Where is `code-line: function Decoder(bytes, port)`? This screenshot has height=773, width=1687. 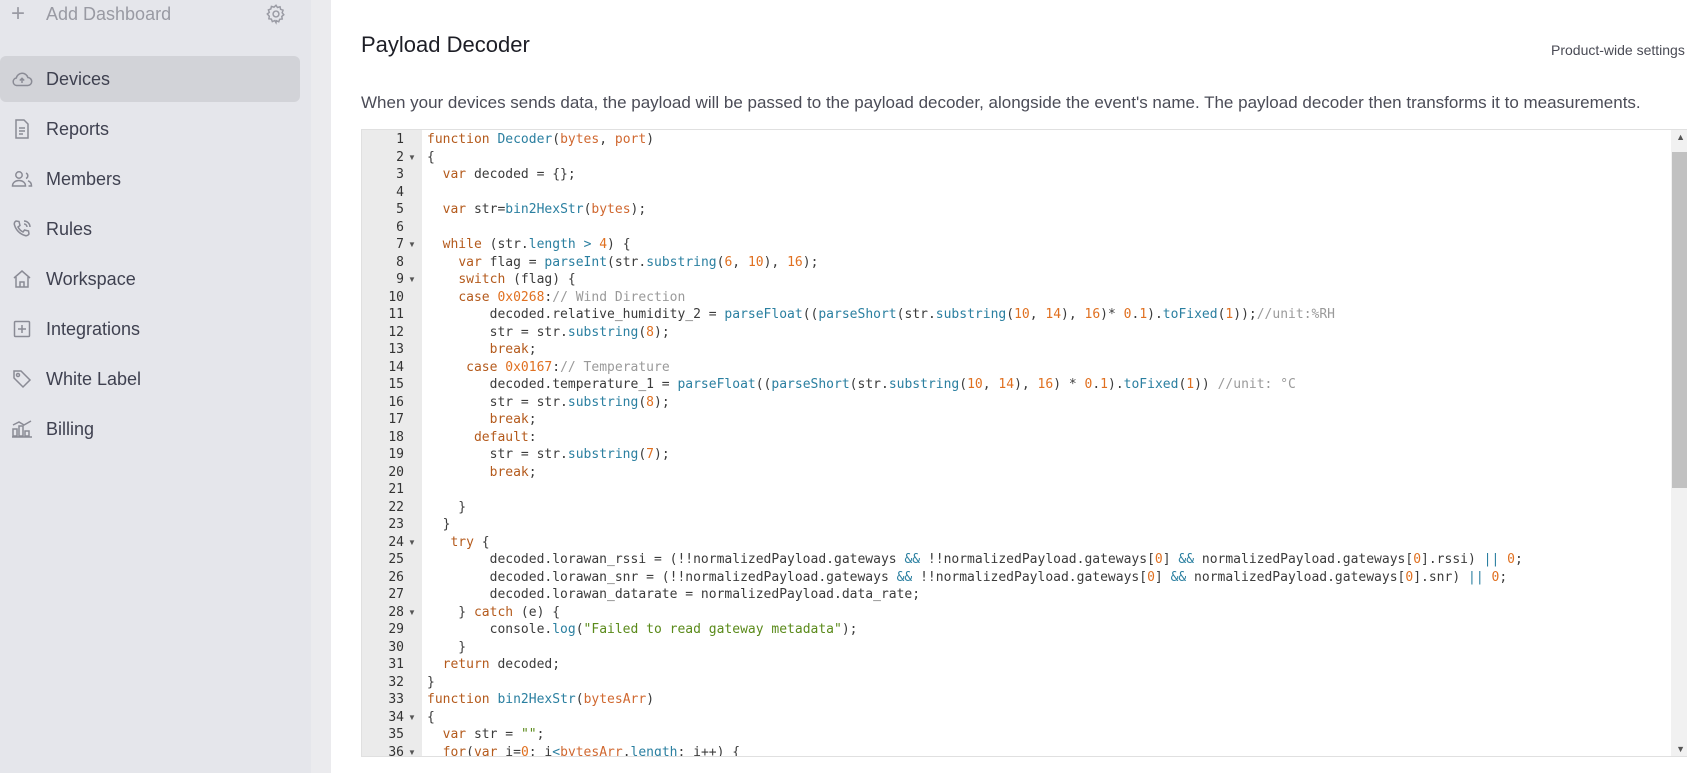
code-line: function Decoder(bytes, port) is located at coordinates (541, 139).